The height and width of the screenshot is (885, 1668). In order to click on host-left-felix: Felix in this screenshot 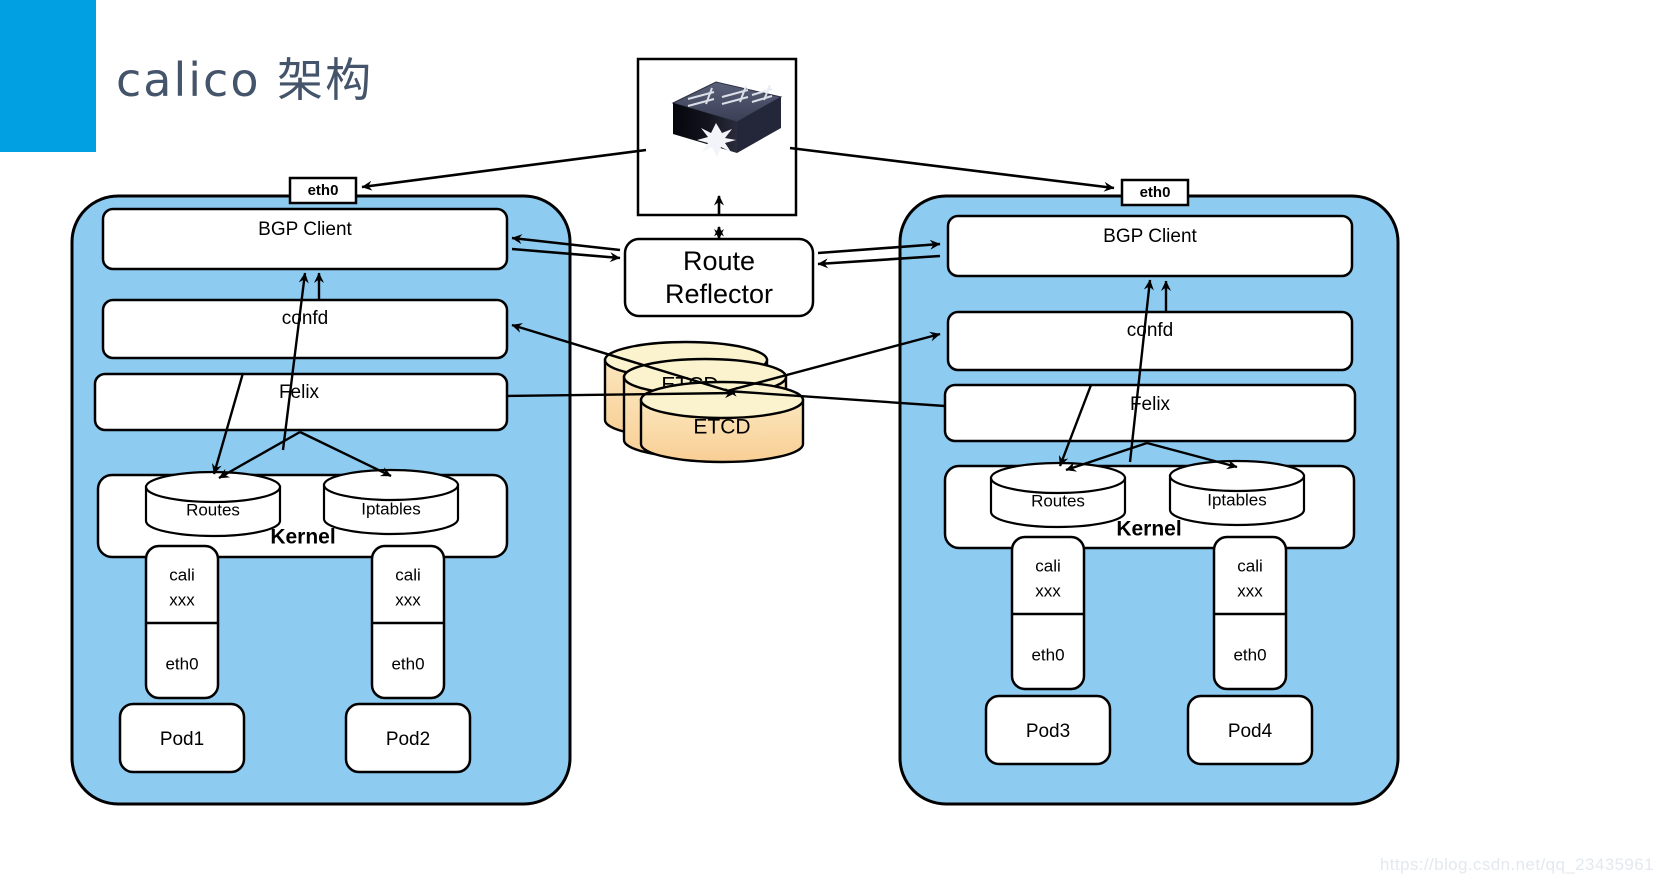, I will do `click(301, 402)`.